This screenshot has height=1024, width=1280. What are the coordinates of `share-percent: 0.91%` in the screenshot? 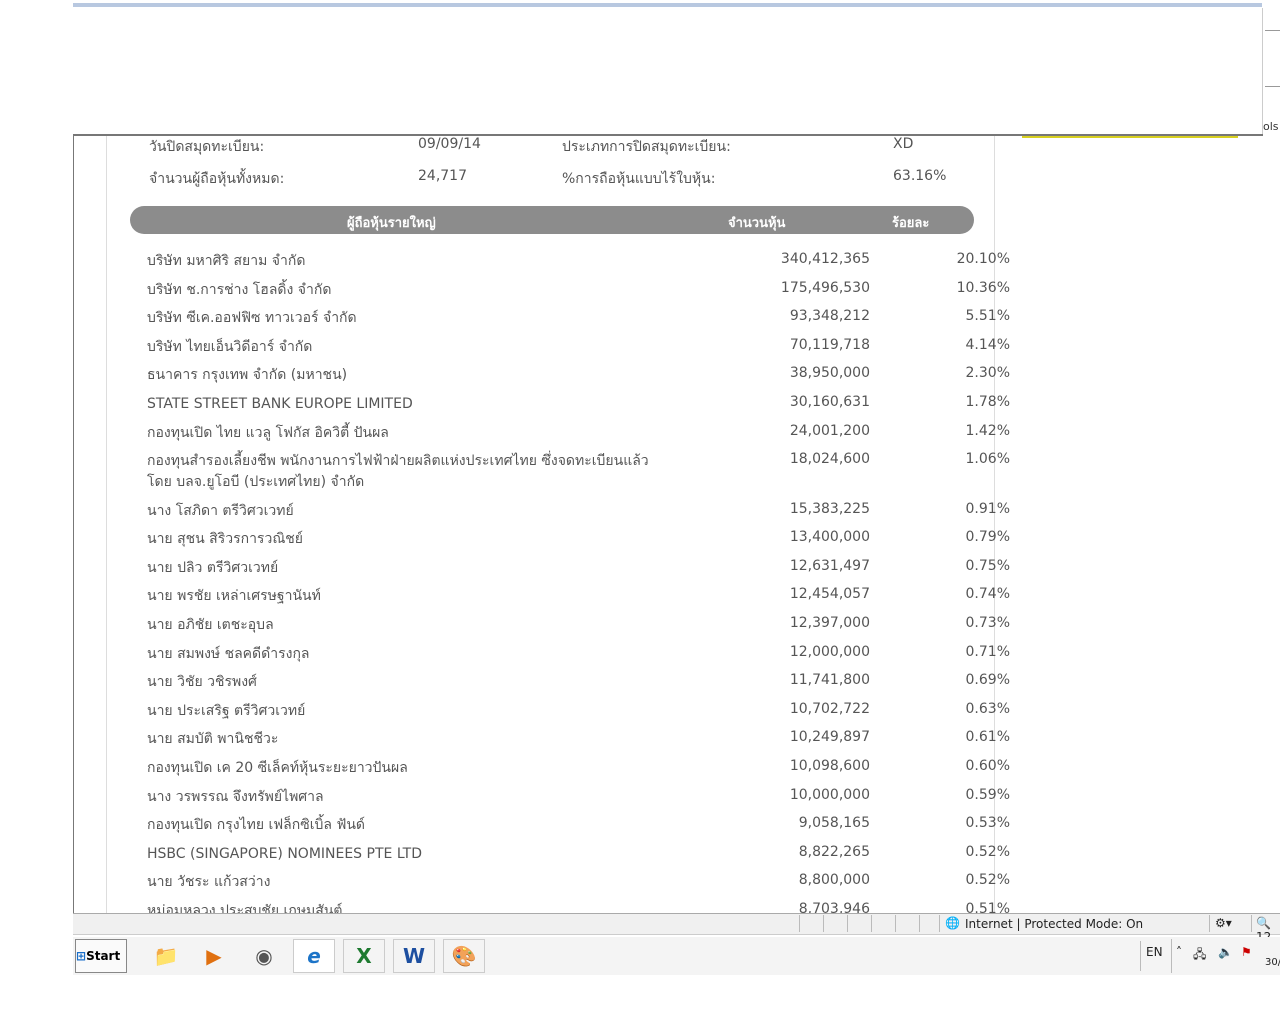 It's located at (987, 508).